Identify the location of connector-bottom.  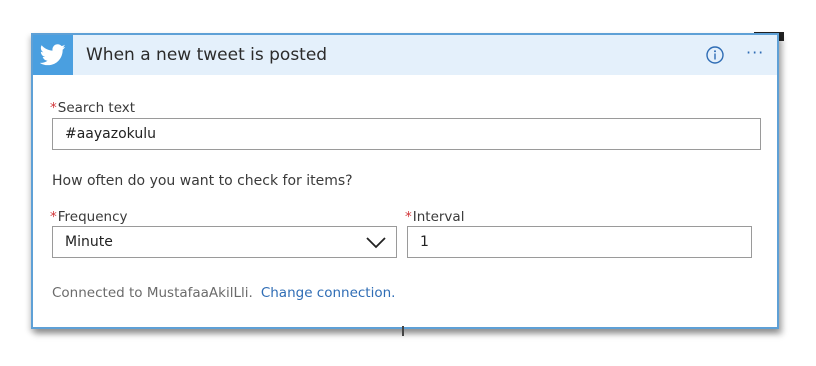
(403, 331).